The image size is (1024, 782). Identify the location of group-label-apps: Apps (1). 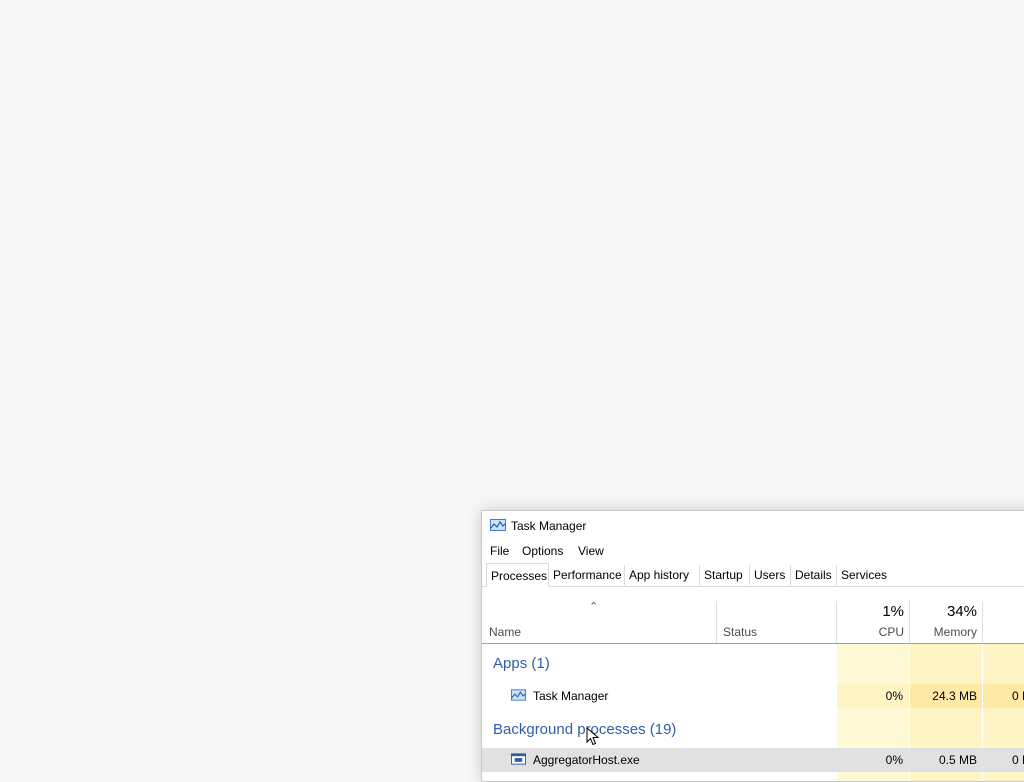
(521, 663).